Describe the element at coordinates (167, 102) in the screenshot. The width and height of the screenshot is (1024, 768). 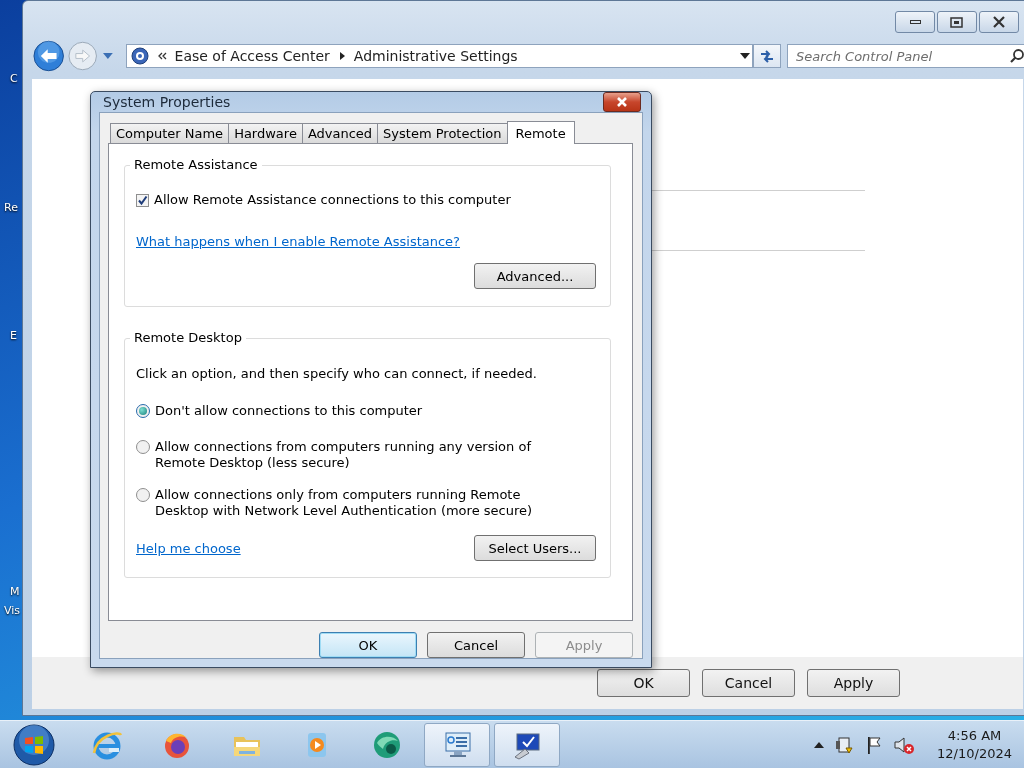
I see `dialog-title: System Properties` at that location.